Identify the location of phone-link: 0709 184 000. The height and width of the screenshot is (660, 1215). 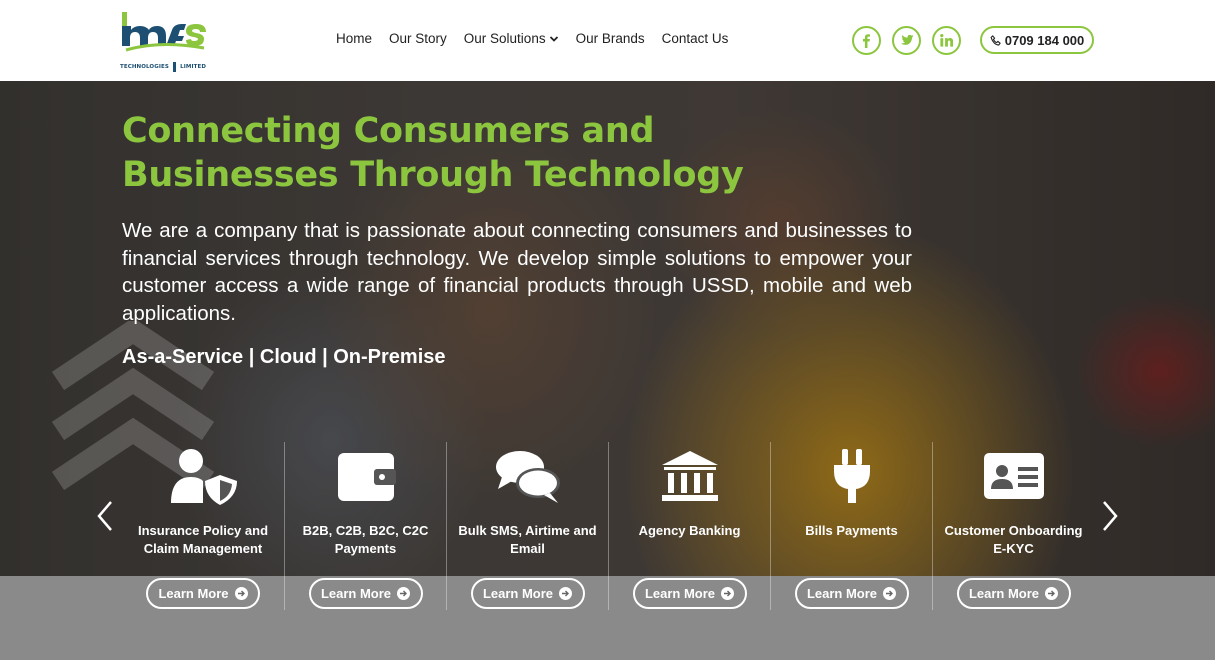
(1037, 40).